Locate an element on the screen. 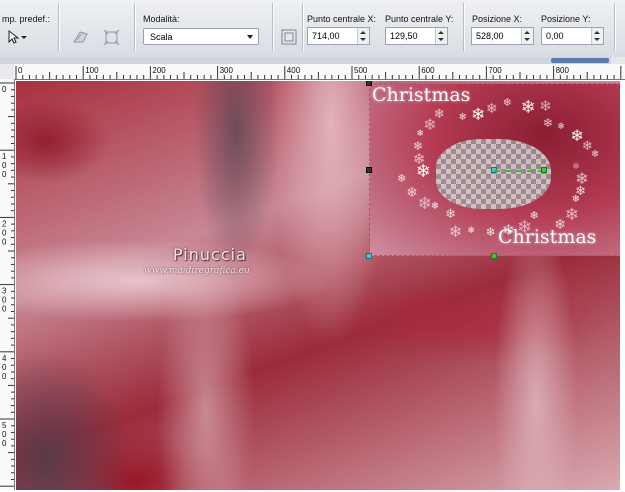 Image resolution: width=625 pixels, height=492 pixels. ruler-top-label: 800 is located at coordinates (563, 70).